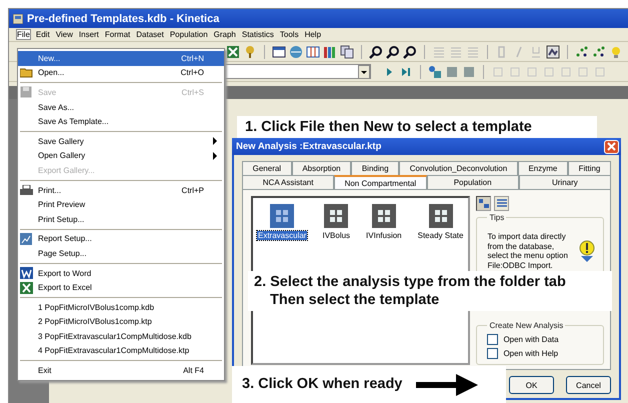  I want to click on menu-item: Edit, so click(43, 34).